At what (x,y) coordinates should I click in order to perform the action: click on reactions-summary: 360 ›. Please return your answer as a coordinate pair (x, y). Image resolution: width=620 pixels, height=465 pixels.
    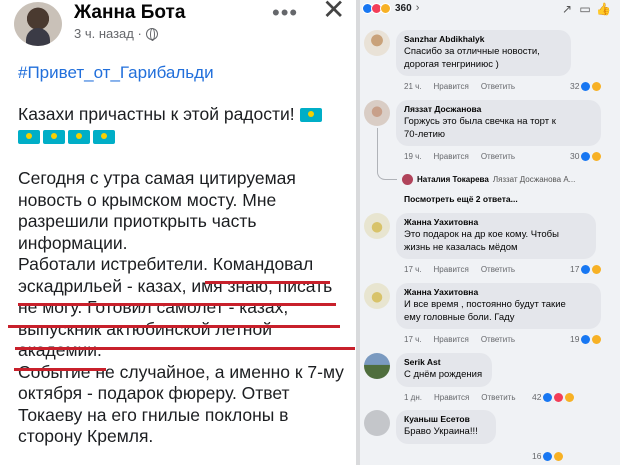
    Looking at the image, I should click on (390, 8).